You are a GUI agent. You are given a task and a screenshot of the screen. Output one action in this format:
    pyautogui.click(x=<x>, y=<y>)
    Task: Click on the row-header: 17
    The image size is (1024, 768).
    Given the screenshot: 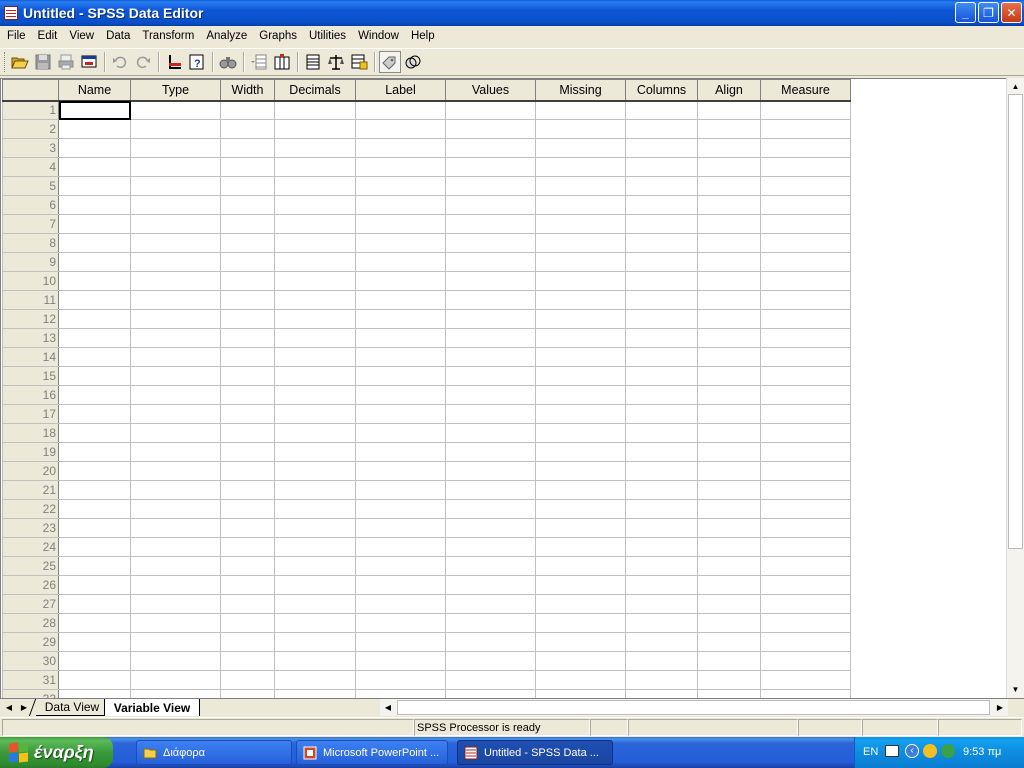 What is the action you would take?
    pyautogui.click(x=30, y=414)
    